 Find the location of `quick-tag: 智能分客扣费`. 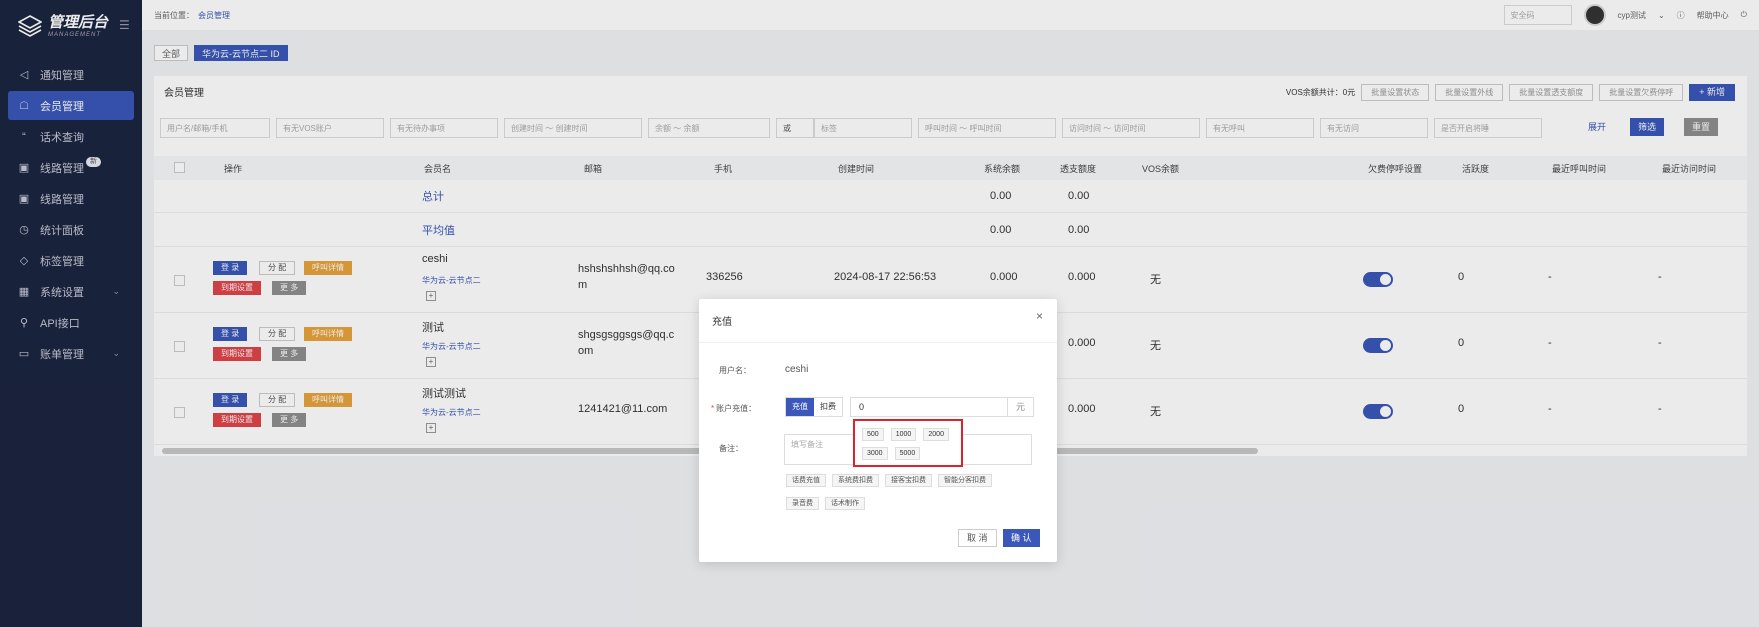

quick-tag: 智能分客扣费 is located at coordinates (965, 480).